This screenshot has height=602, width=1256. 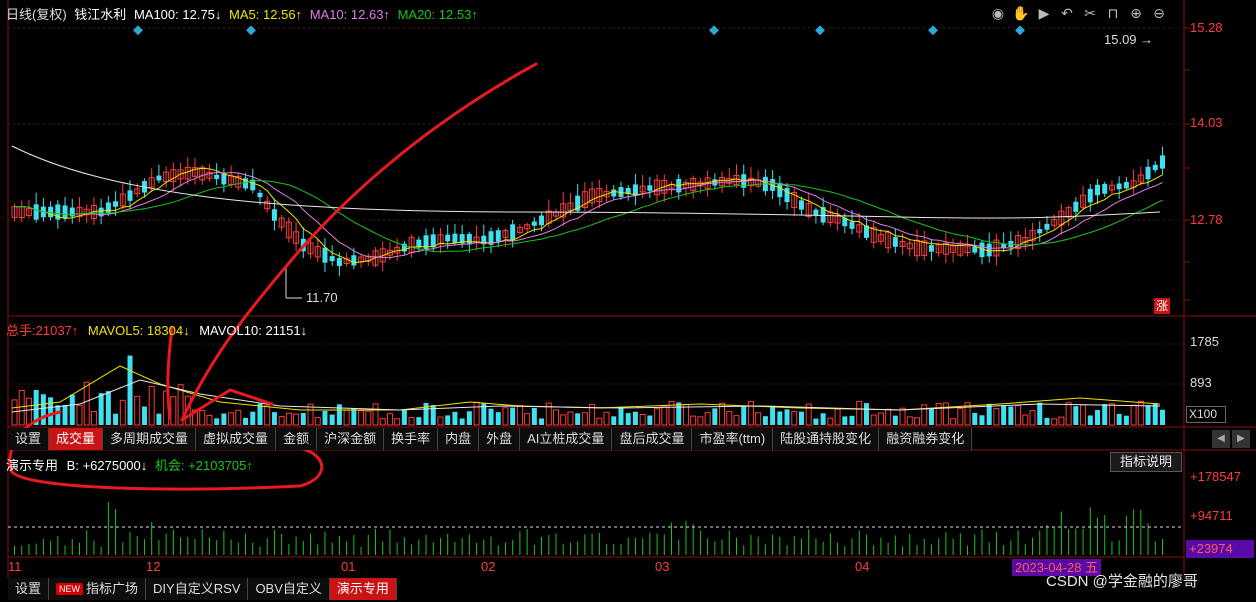 I want to click on mavol10-value: 21151↓, so click(x=286, y=330).